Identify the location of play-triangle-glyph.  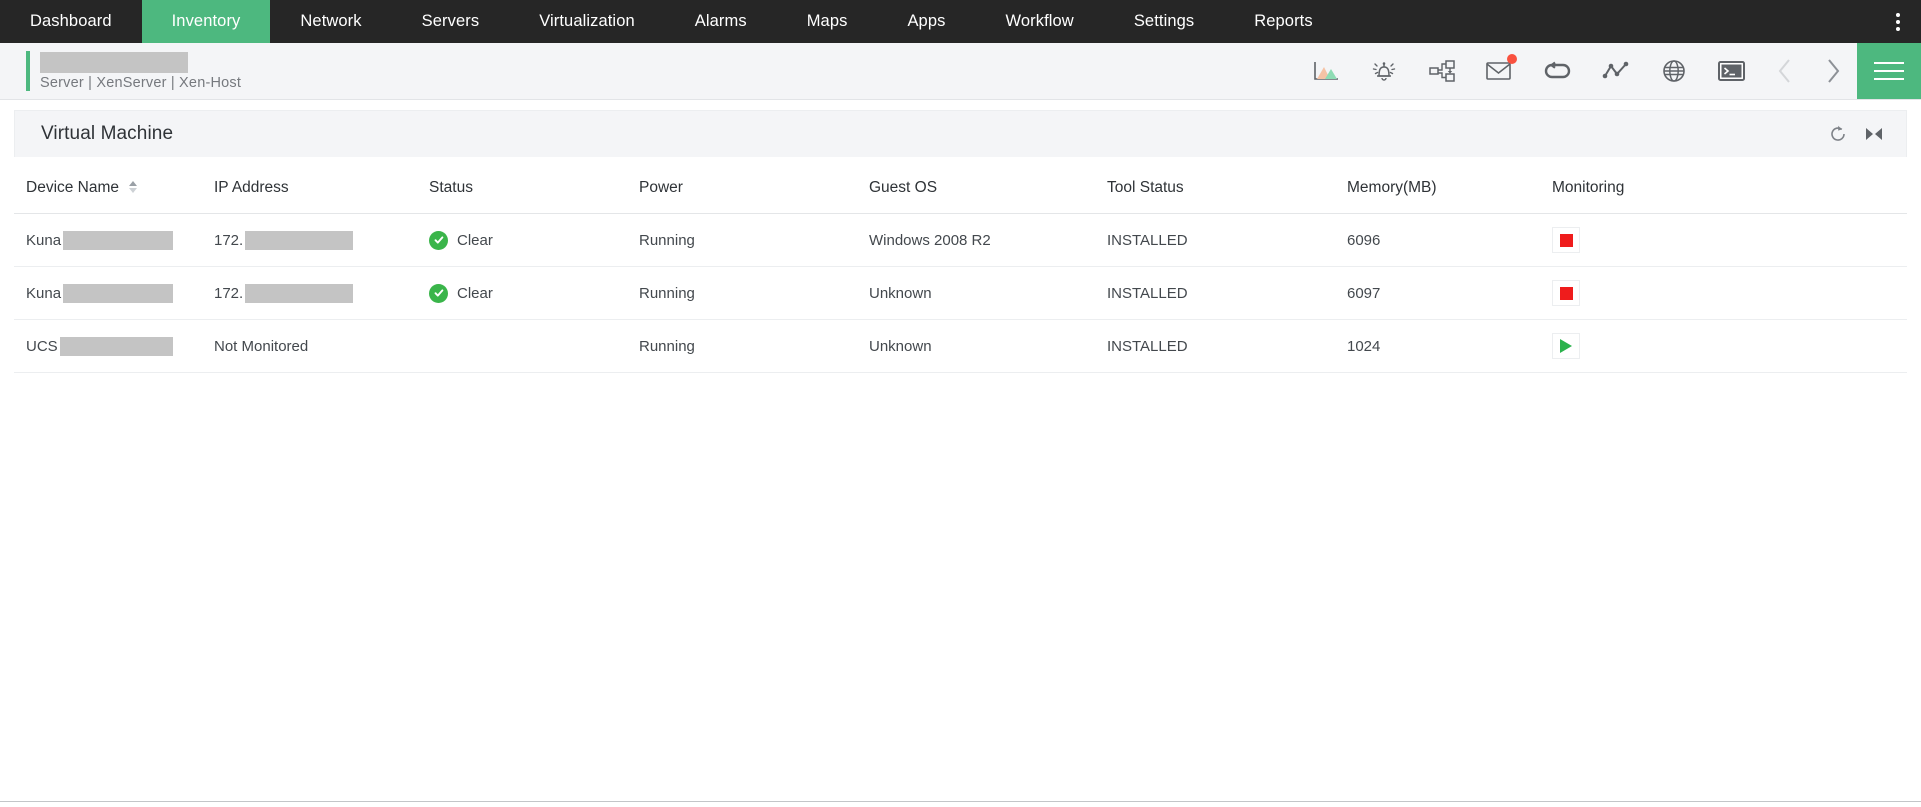
(1566, 346).